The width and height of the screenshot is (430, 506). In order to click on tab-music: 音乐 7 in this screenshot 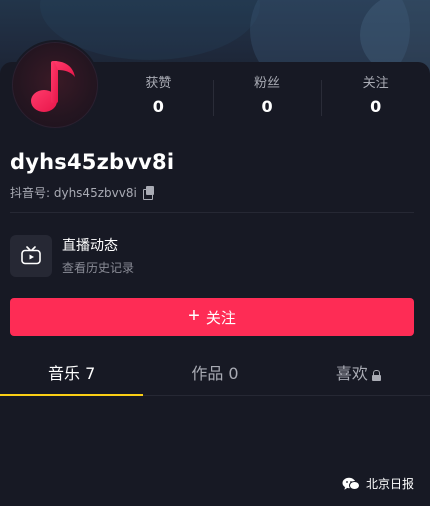, I will do `click(72, 375)`.